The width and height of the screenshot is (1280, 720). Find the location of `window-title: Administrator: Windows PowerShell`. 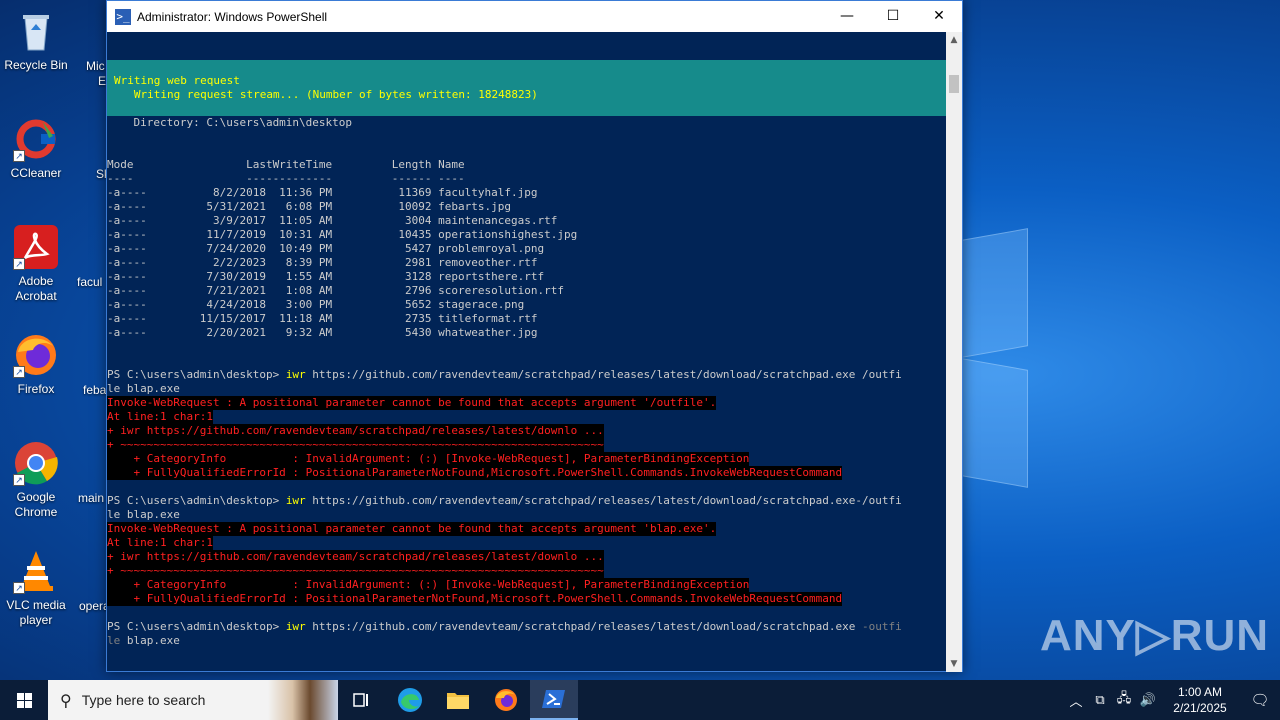

window-title: Administrator: Windows PowerShell is located at coordinates (232, 16).